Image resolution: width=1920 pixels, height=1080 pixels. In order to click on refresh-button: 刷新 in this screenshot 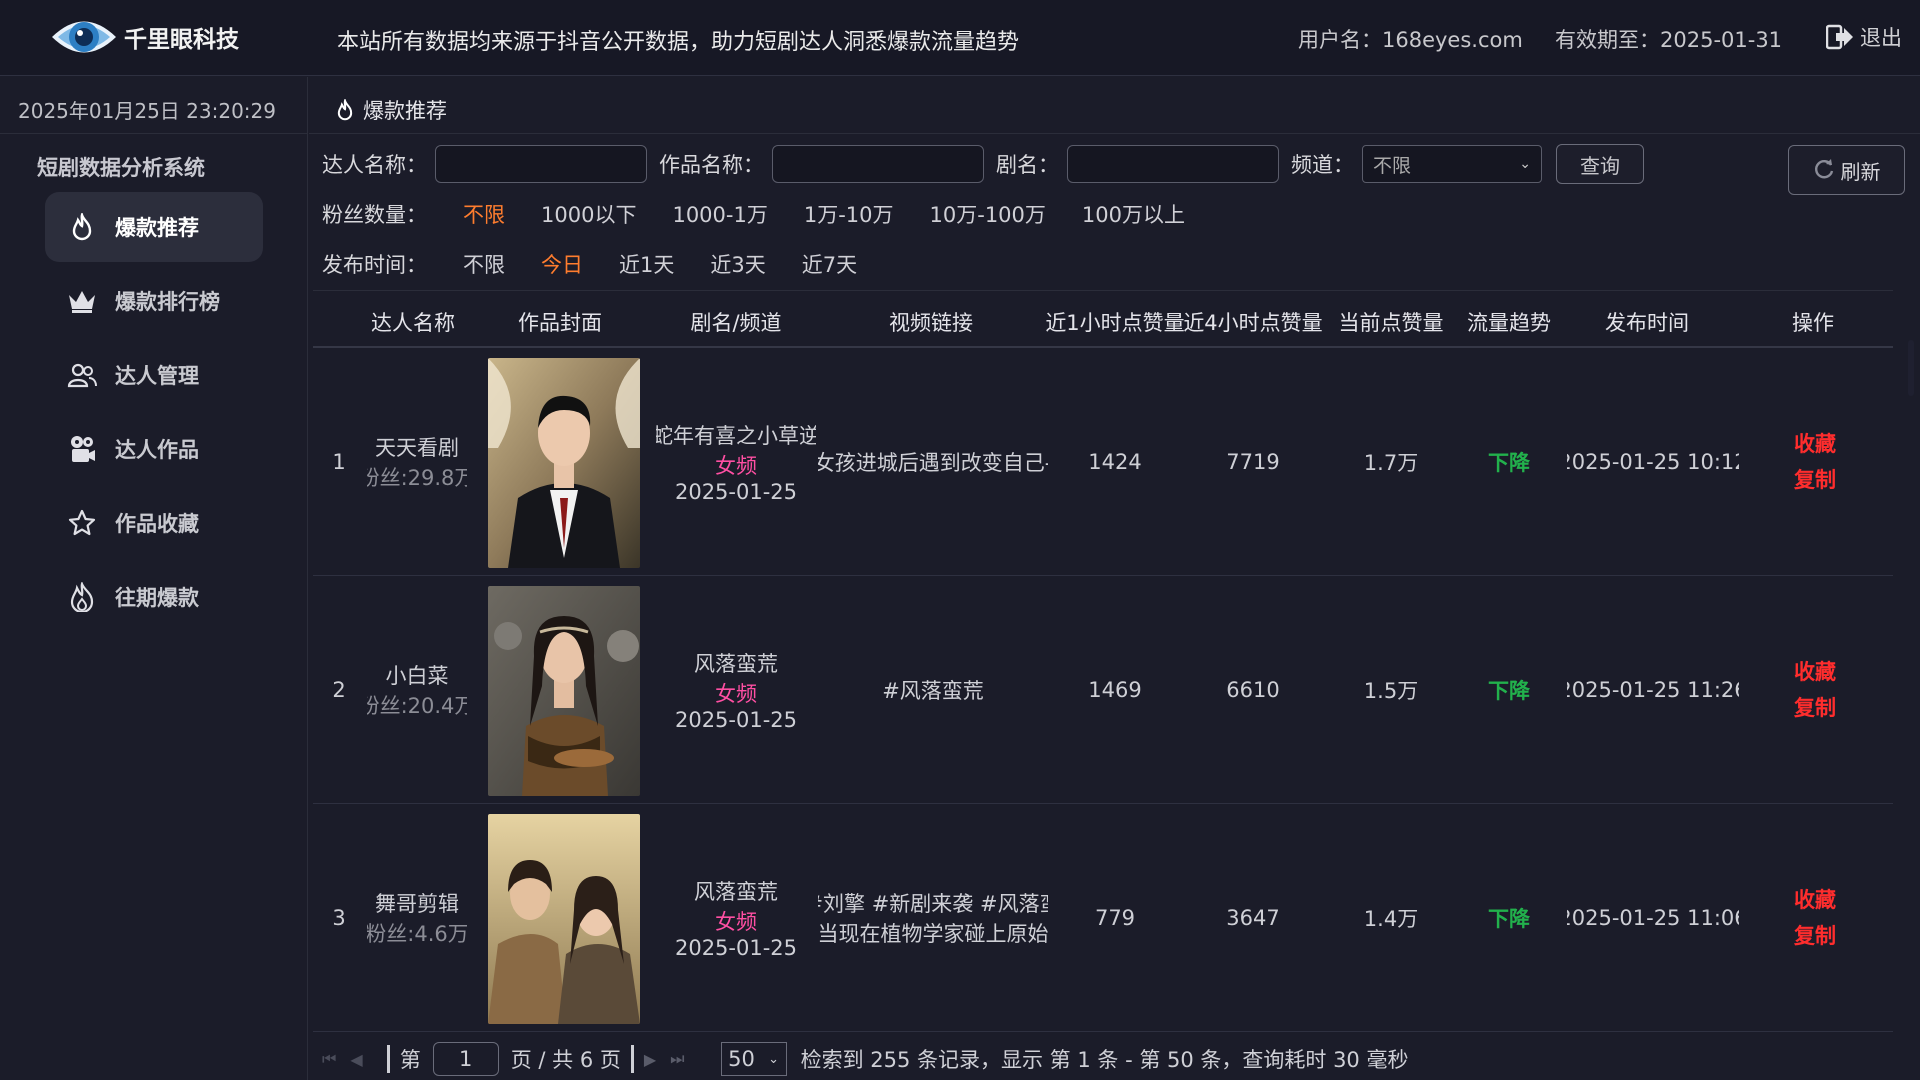, I will do `click(1846, 170)`.